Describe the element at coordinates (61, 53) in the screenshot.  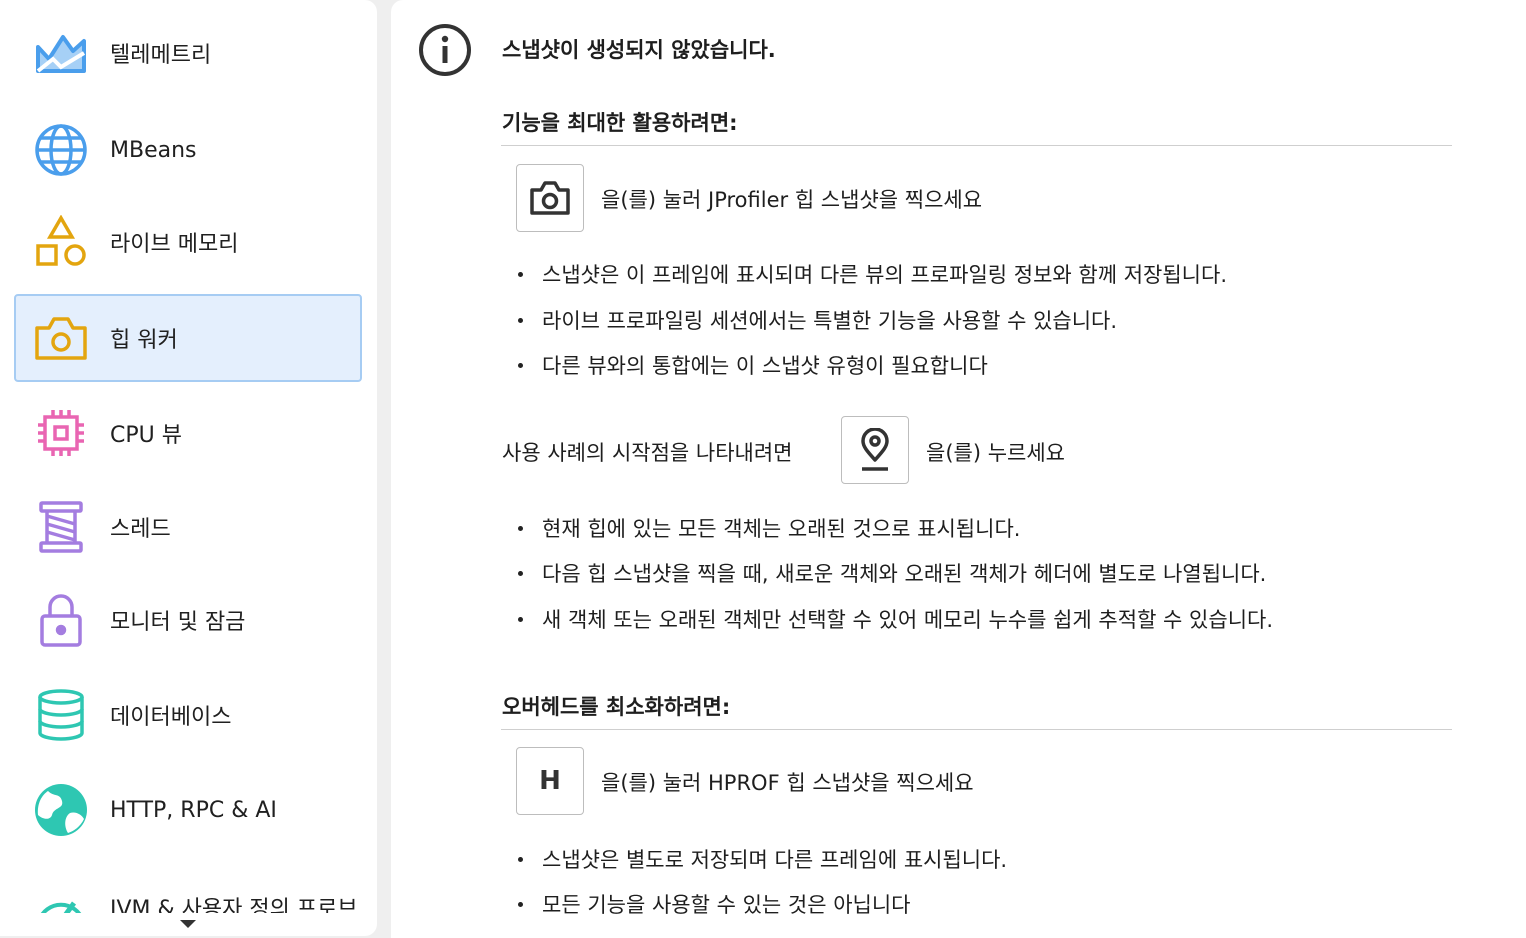
I see `telemetry-icon` at that location.